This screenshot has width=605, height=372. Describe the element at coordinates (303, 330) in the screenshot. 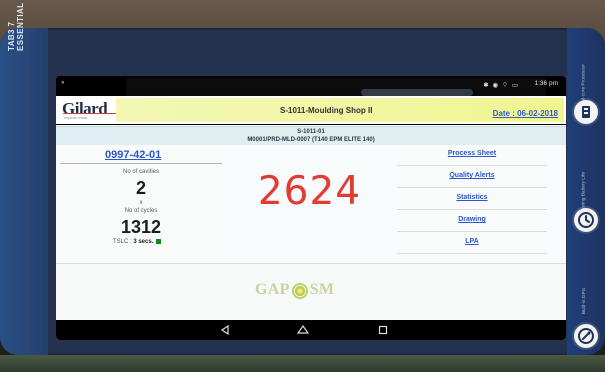

I see `home-icon` at that location.